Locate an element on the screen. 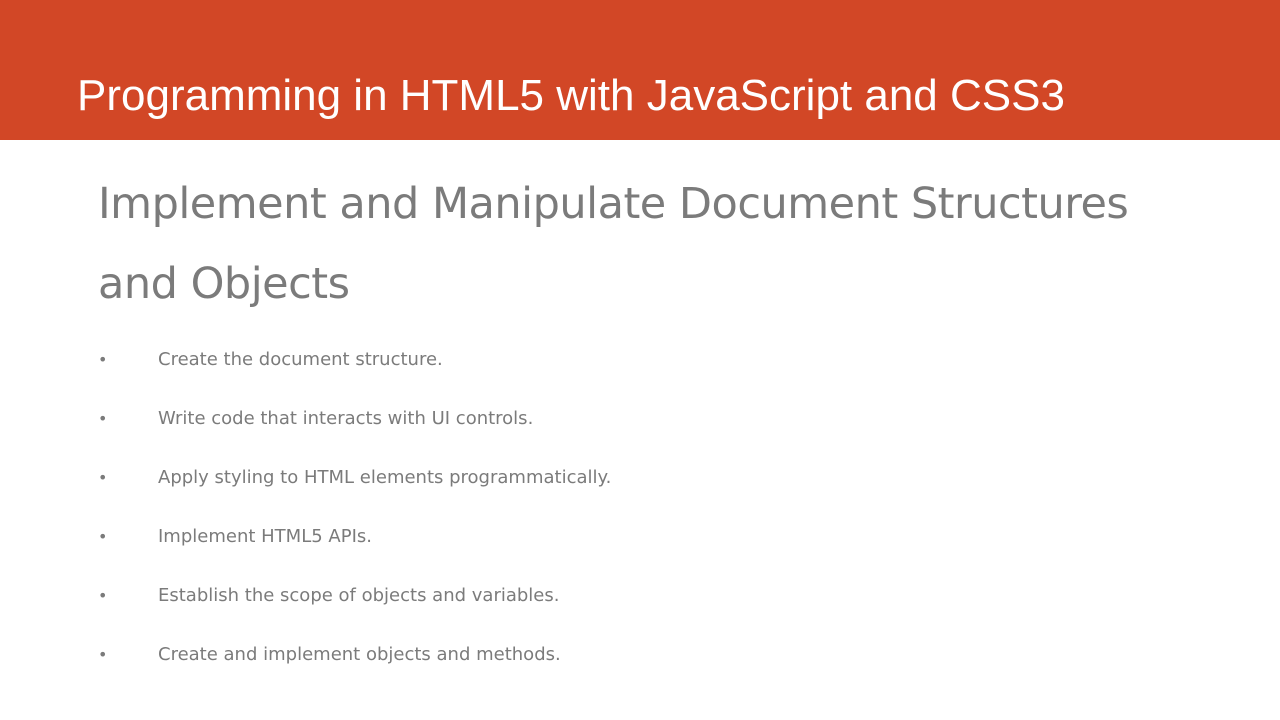 The image size is (1280, 720). bullet-item-4: • Implement HTML5 APIs. is located at coordinates (354, 546).